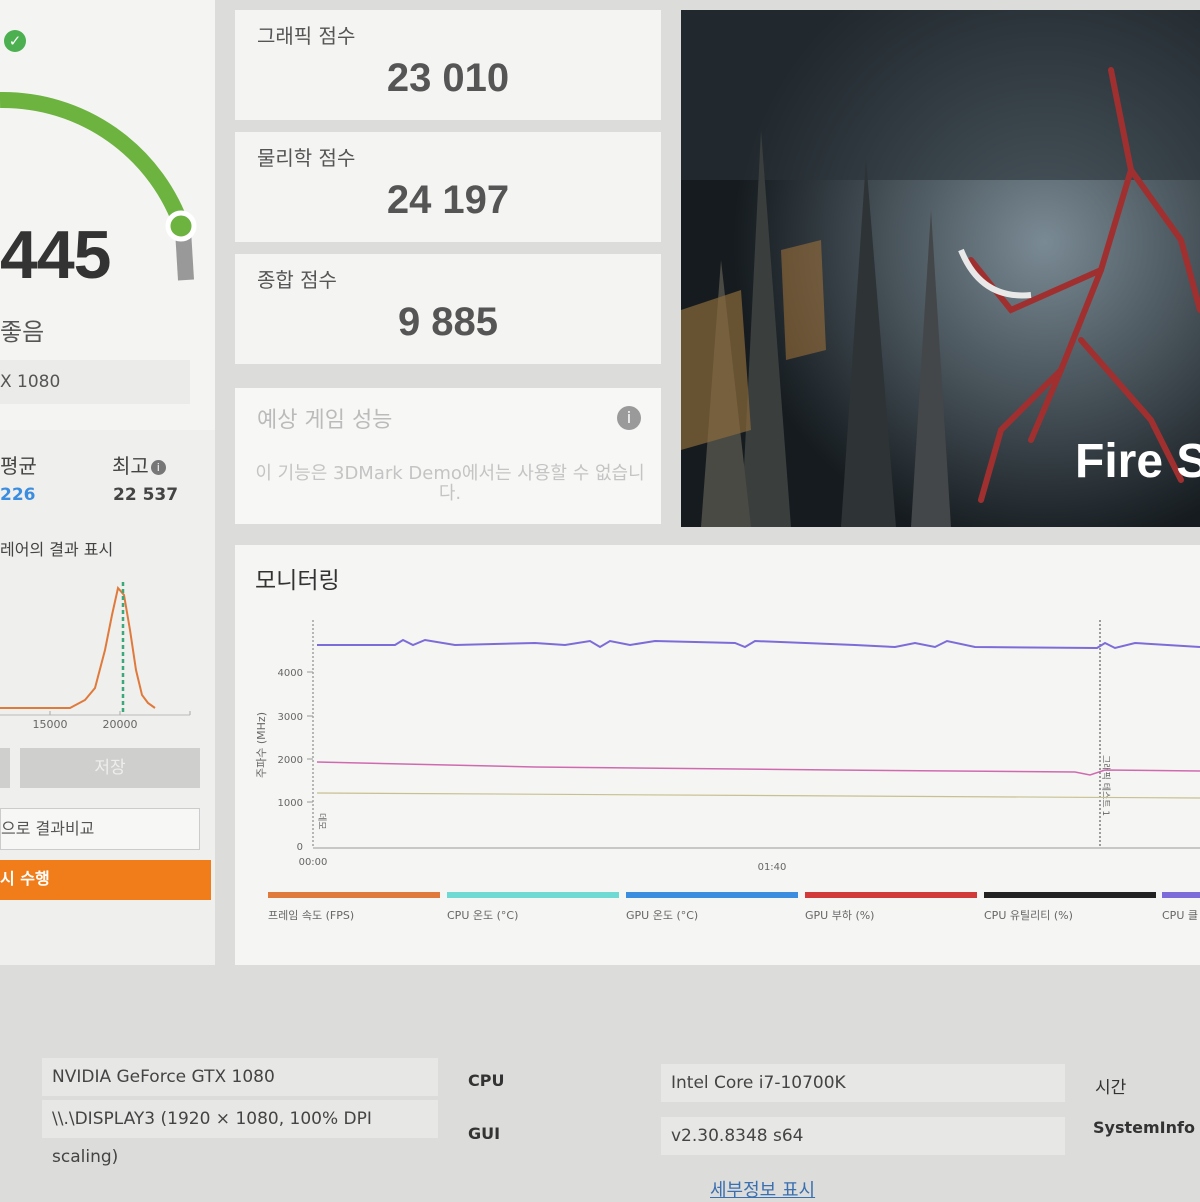 The image size is (1200, 1202). What do you see at coordinates (261, 745) in the screenshot?
I see `y-axis-label: 주파수 (MHz)` at bounding box center [261, 745].